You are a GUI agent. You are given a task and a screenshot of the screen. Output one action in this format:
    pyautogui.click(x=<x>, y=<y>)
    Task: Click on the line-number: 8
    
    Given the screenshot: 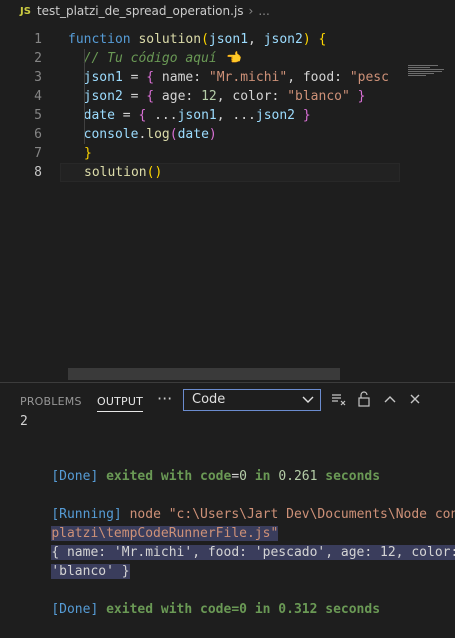 What is the action you would take?
    pyautogui.click(x=38, y=172)
    